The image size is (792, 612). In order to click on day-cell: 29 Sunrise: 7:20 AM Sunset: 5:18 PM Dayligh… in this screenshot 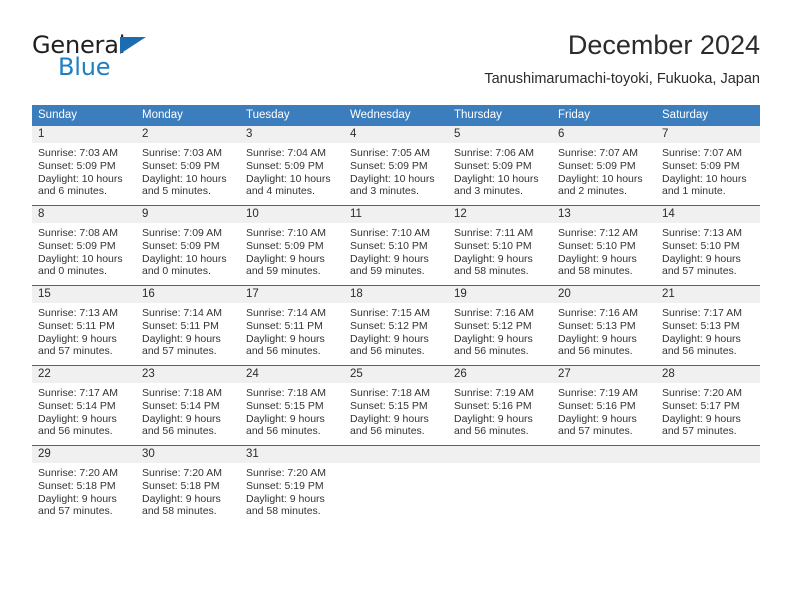, I will do `click(84, 481)`.